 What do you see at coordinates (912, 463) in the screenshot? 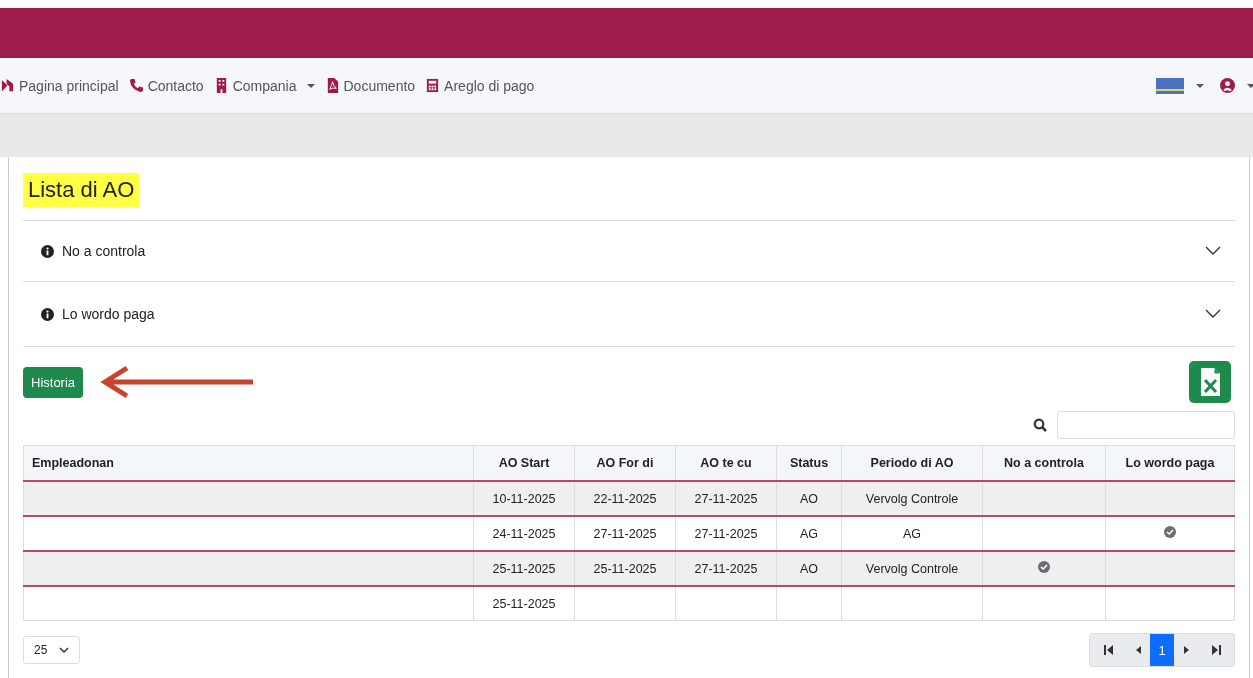
I see `column-header: Periodo di AO` at bounding box center [912, 463].